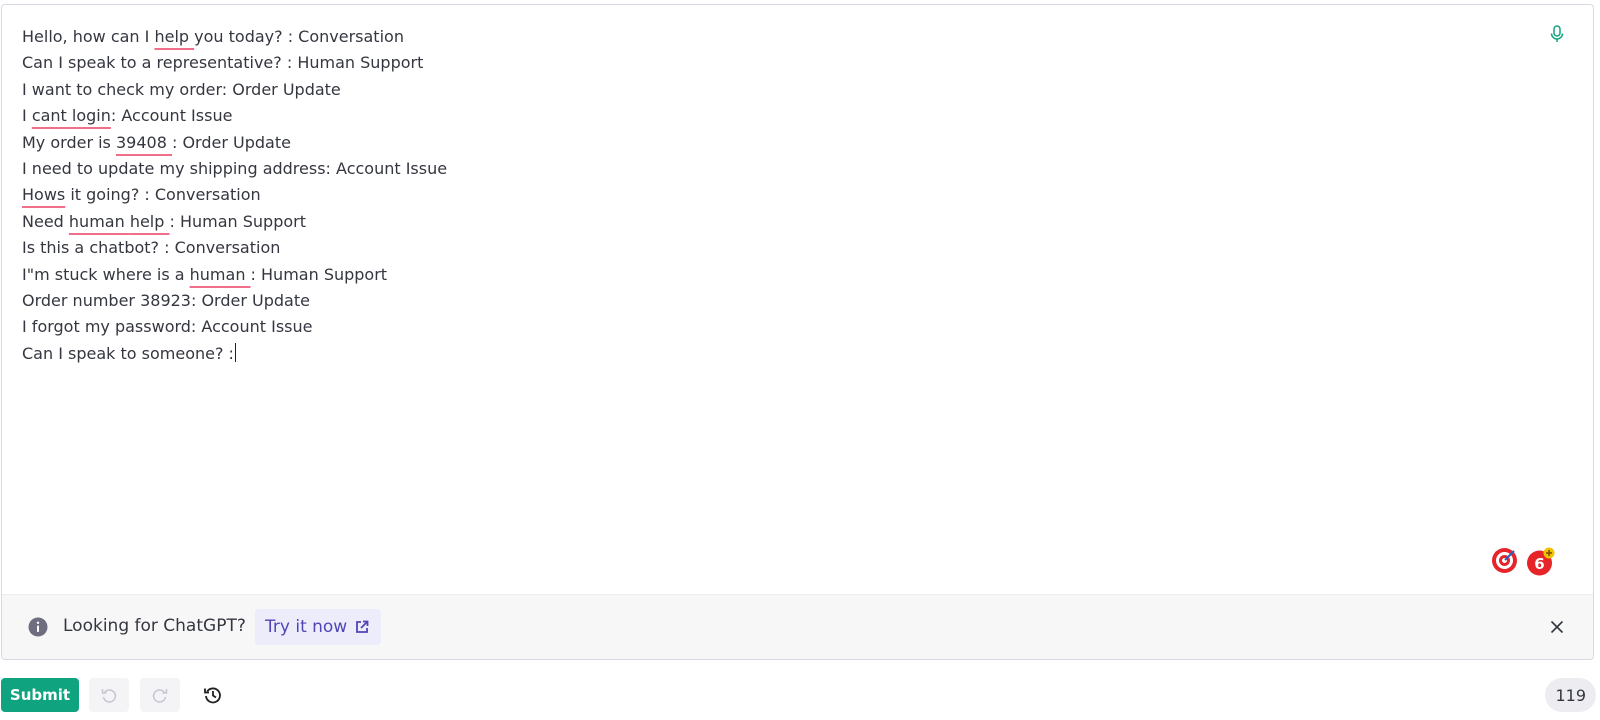 The height and width of the screenshot is (720, 1600). What do you see at coordinates (306, 627) in the screenshot?
I see `try-it-now-label: Try it now` at bounding box center [306, 627].